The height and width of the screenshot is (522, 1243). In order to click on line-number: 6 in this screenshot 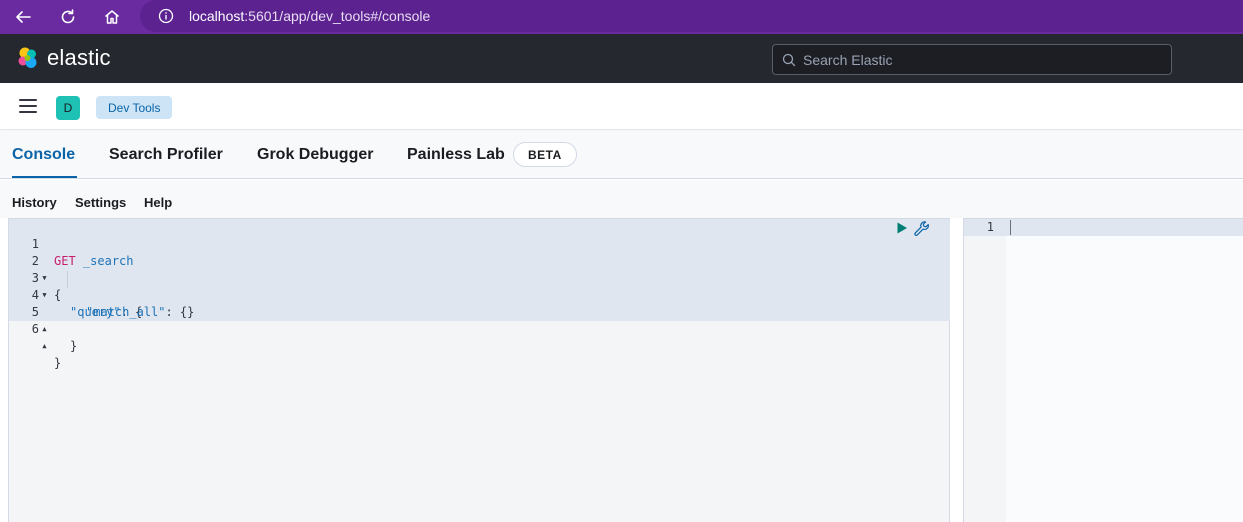, I will do `click(35, 329)`.